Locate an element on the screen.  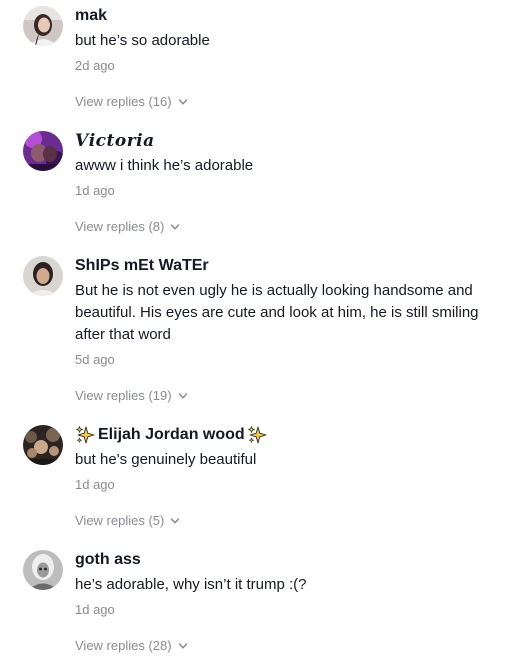
comment-timestamp: 5d ago is located at coordinates (95, 359).